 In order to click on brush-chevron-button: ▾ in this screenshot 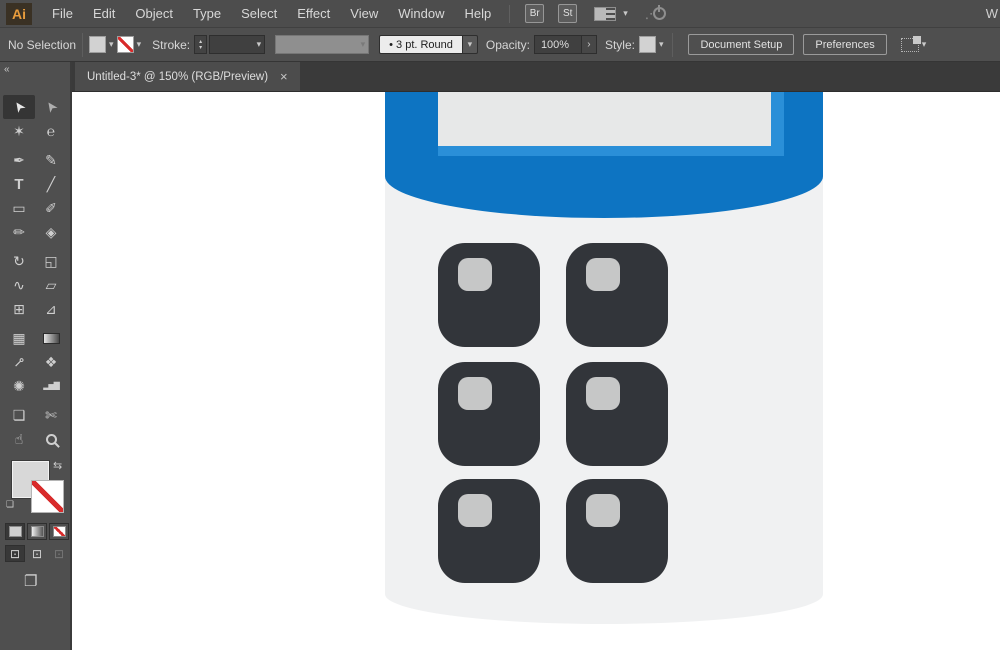, I will do `click(470, 44)`.